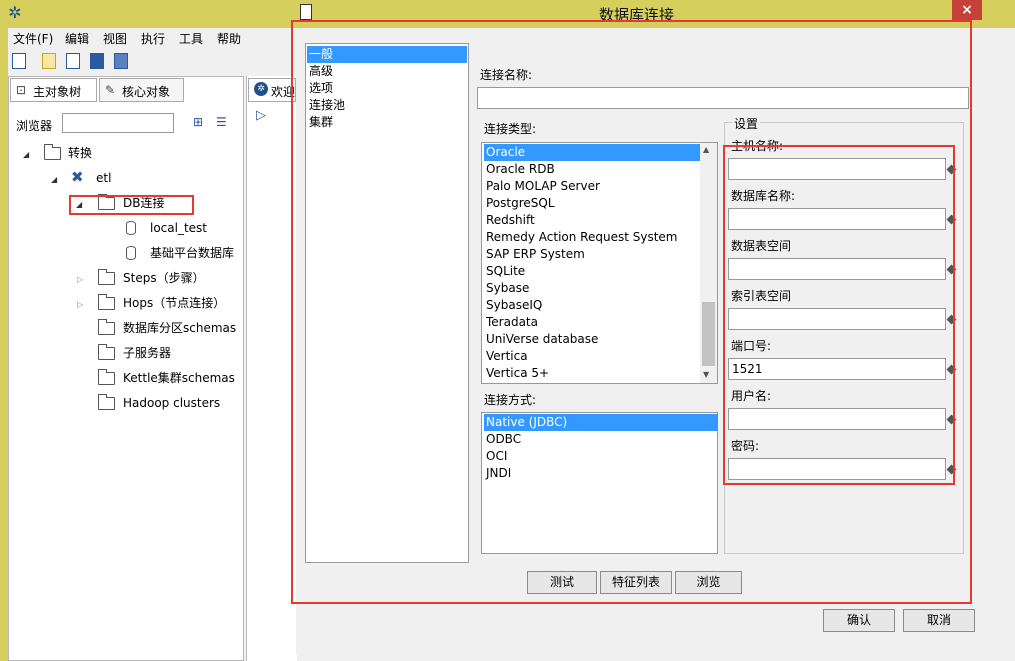 Image resolution: width=1015 pixels, height=661 pixels. What do you see at coordinates (164, 278) in the screenshot?
I see `tree-item-steps: Steps（步骤）` at bounding box center [164, 278].